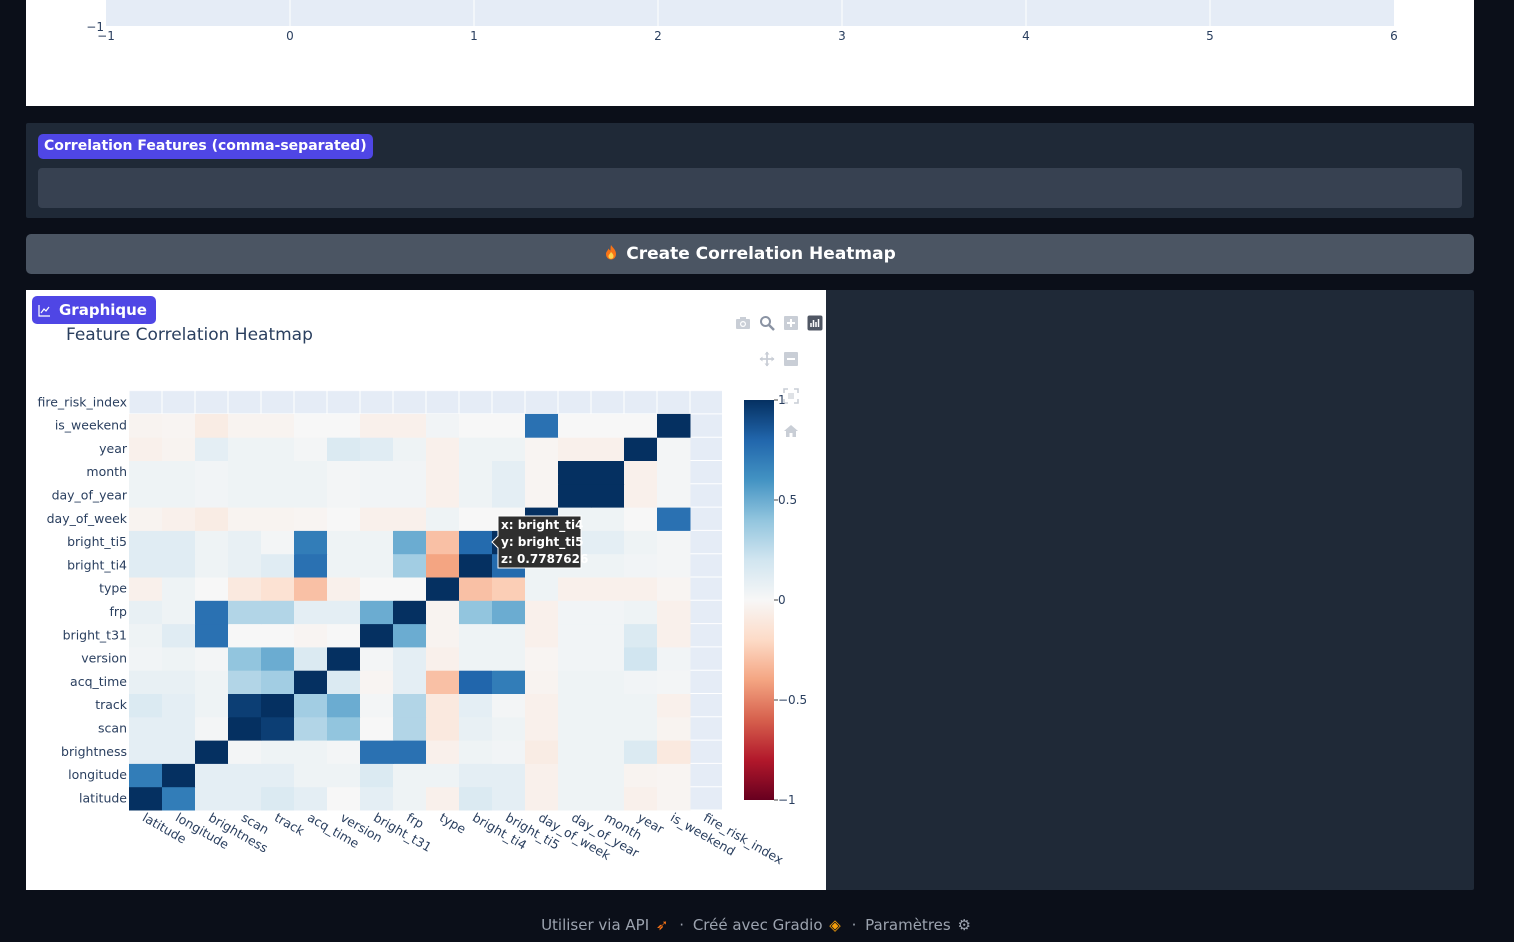  I want to click on heatmap-cell: bright_t31 / scan, so click(377, 728).